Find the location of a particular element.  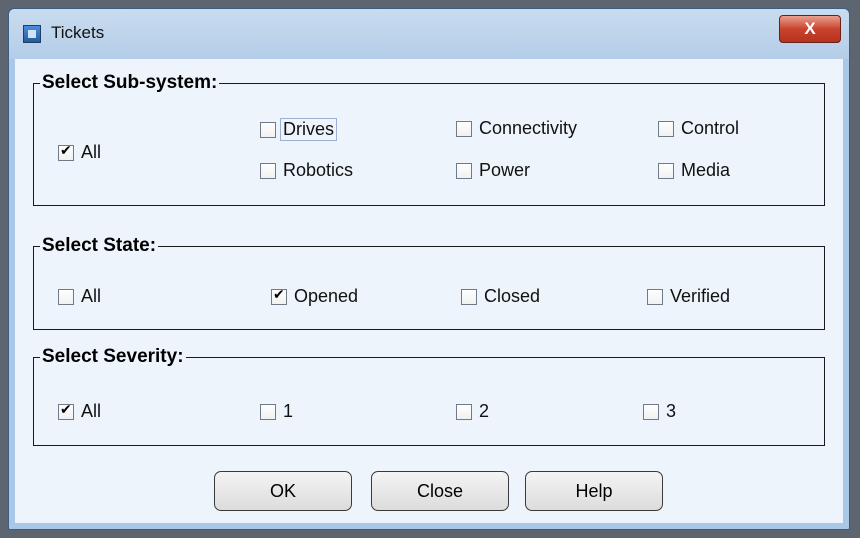

severity-3-checkbox: 3 is located at coordinates (659, 411).